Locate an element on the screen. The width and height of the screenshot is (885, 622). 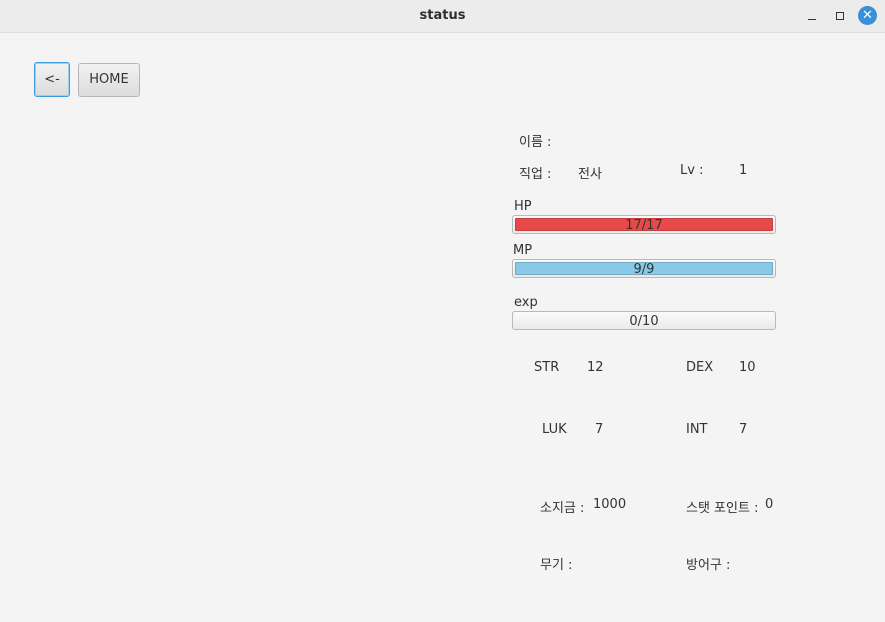
dex-label: DEX is located at coordinates (700, 367).